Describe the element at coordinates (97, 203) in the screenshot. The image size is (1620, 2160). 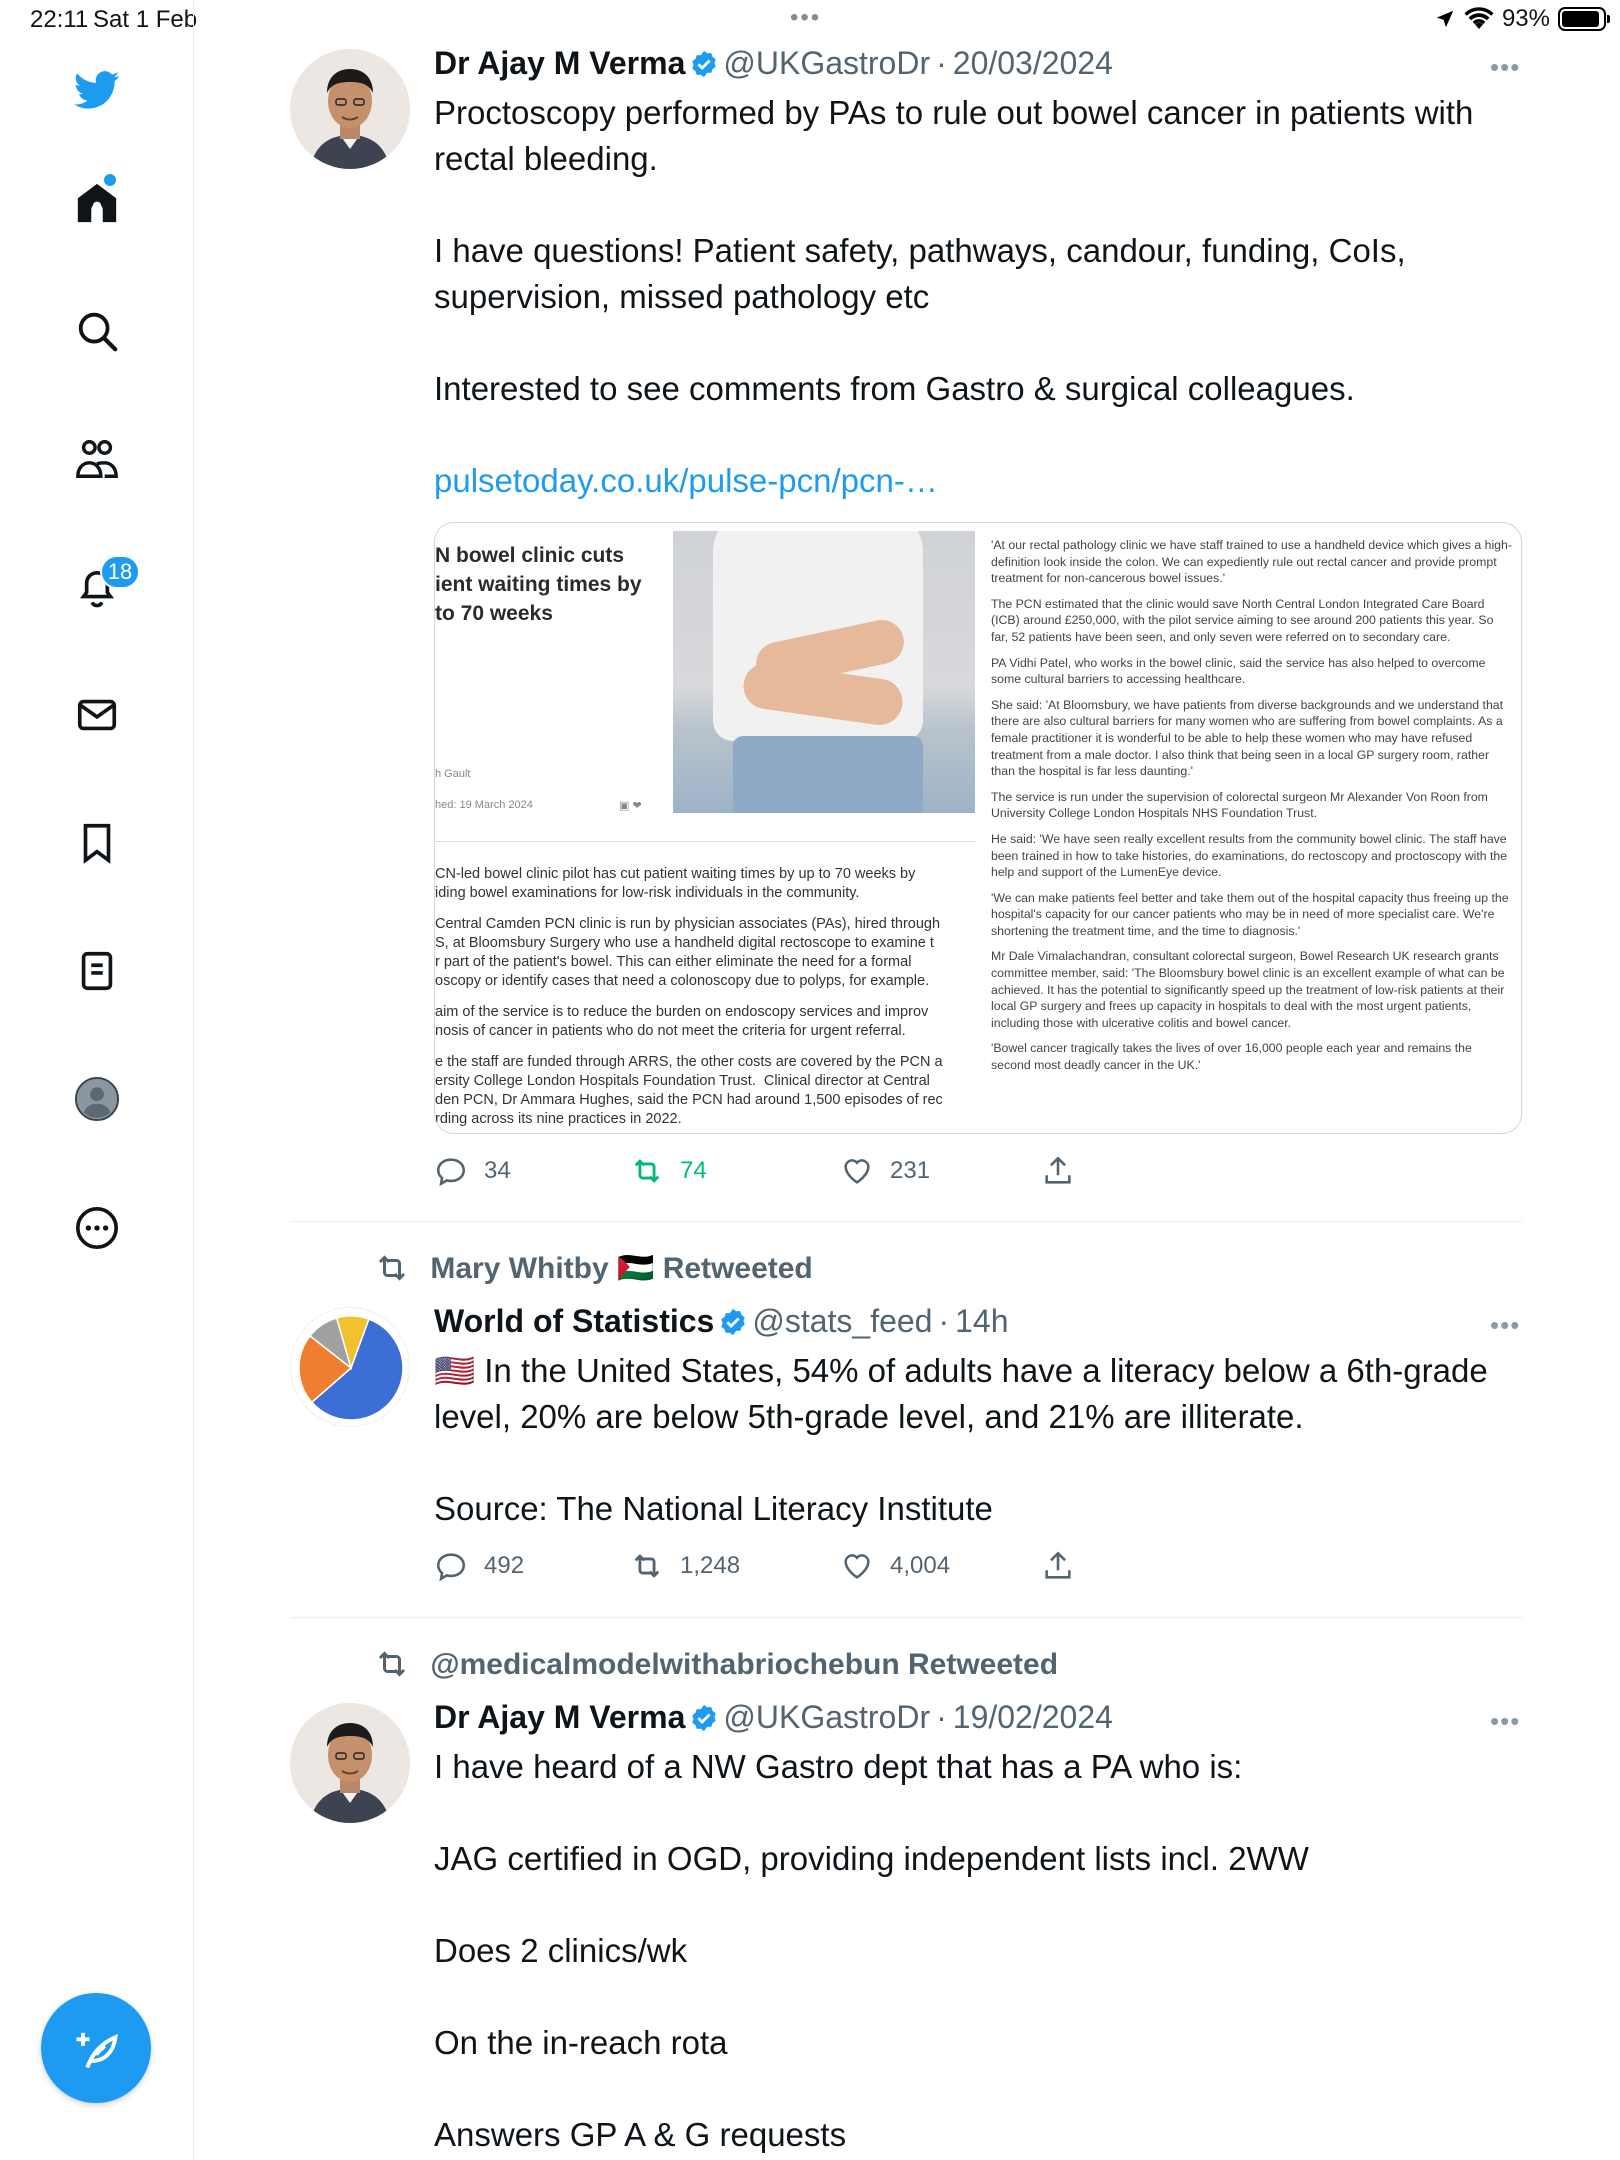
I see `home-icon` at that location.